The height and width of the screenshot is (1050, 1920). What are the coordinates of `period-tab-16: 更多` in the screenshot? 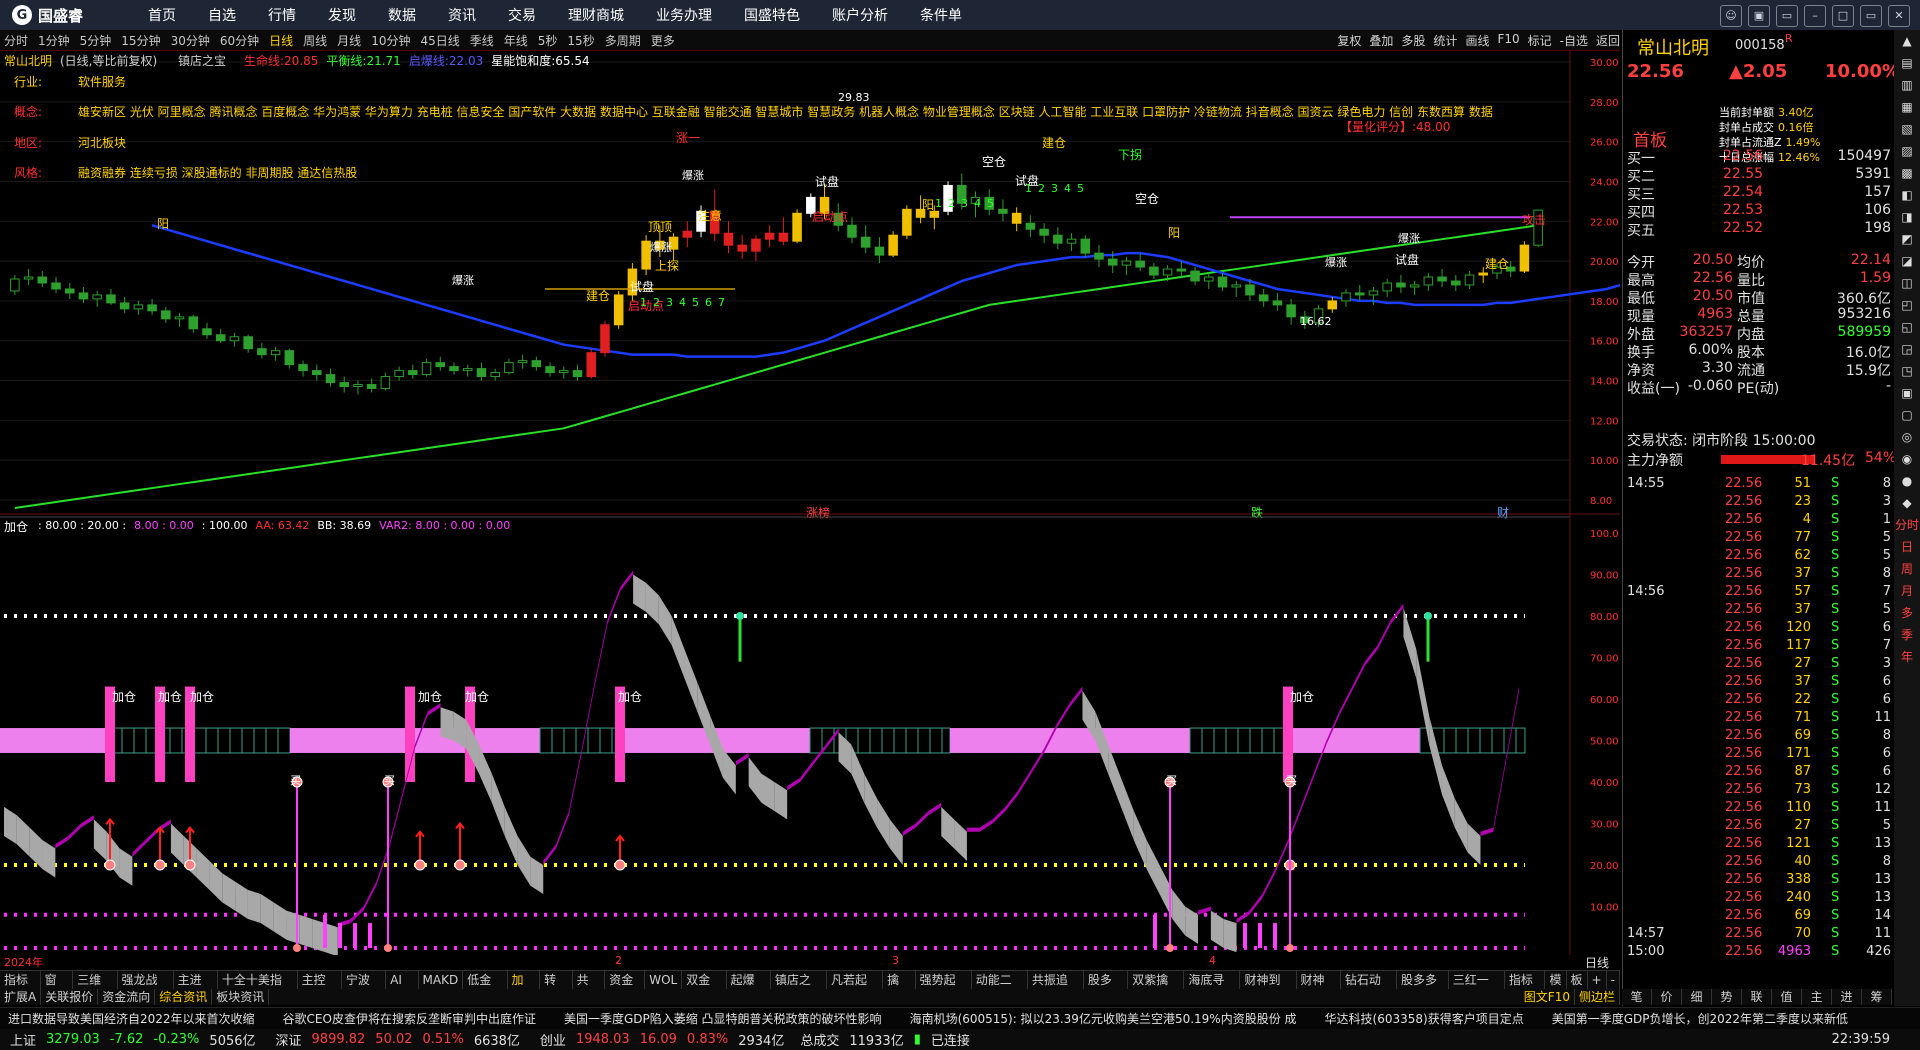 It's located at (663, 40).